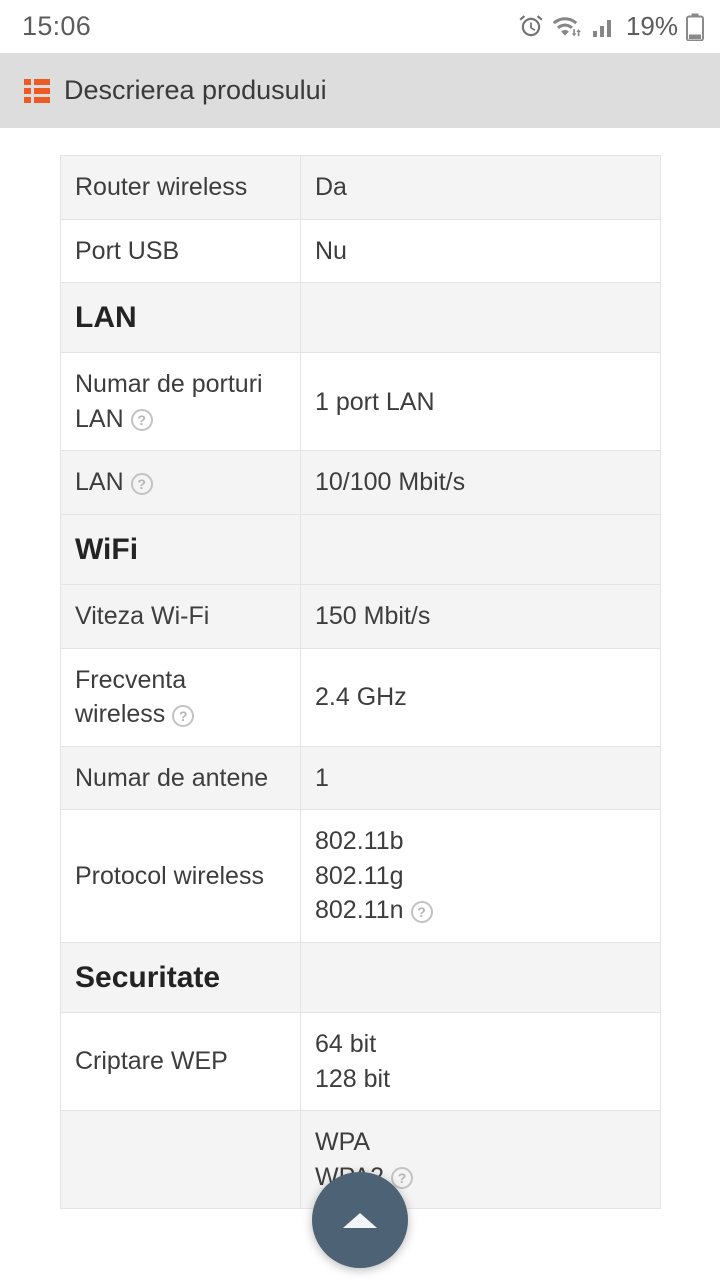 The image size is (720, 1280). I want to click on spec-value-line: 802.11b, so click(359, 841).